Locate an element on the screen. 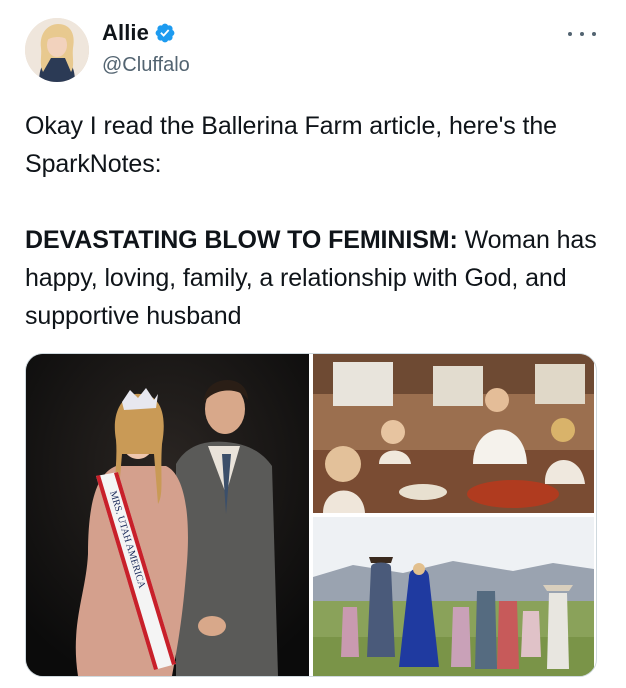 The width and height of the screenshot is (626, 688). media-photo-family-field is located at coordinates (453, 596).